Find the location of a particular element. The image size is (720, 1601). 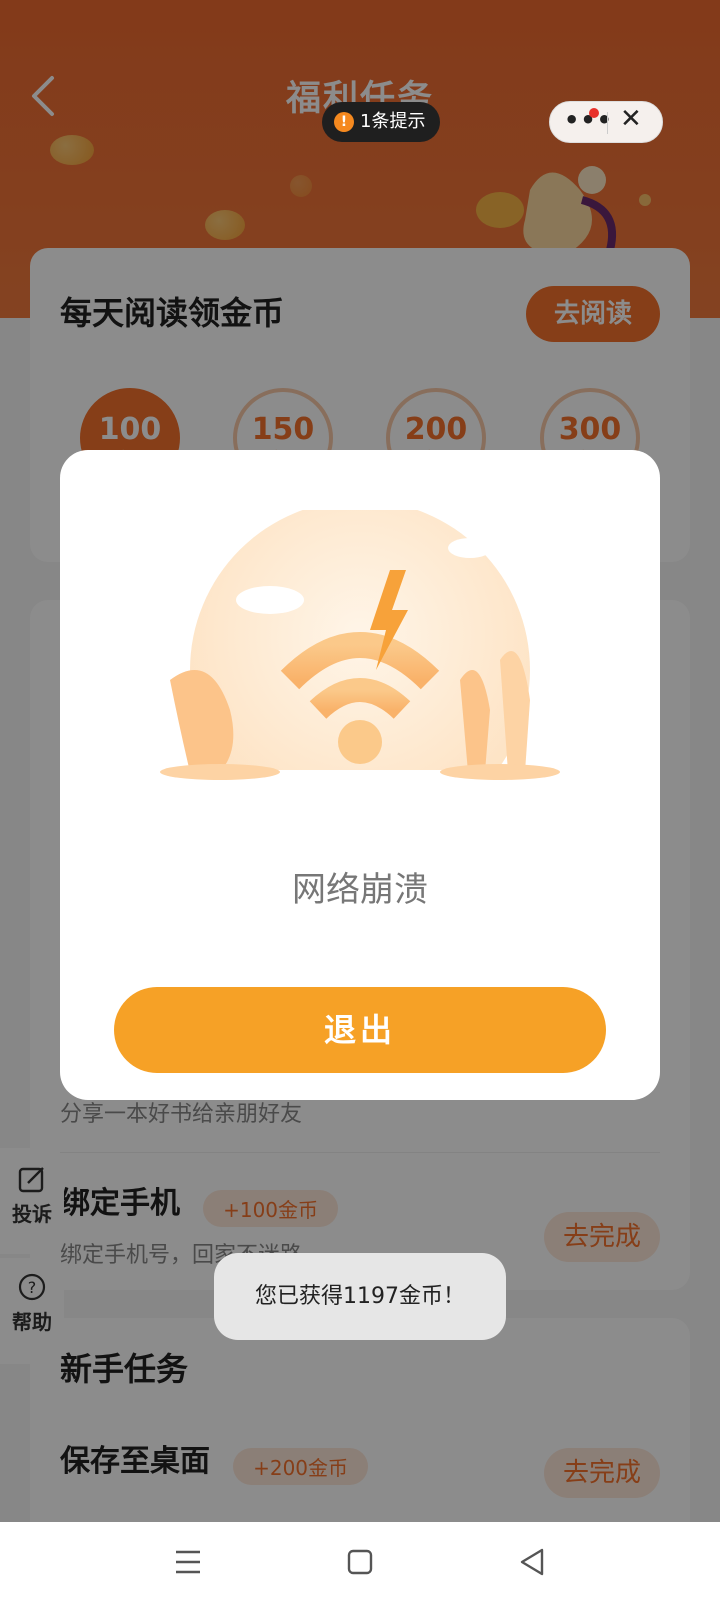

back-icon is located at coordinates (532, 1562).